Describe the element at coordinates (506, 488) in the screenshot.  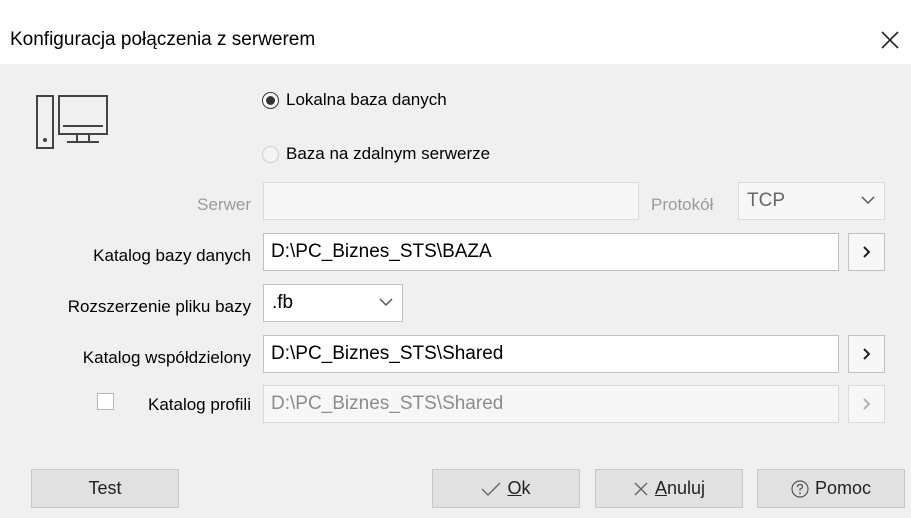
I see `ok-button: Ok` at that location.